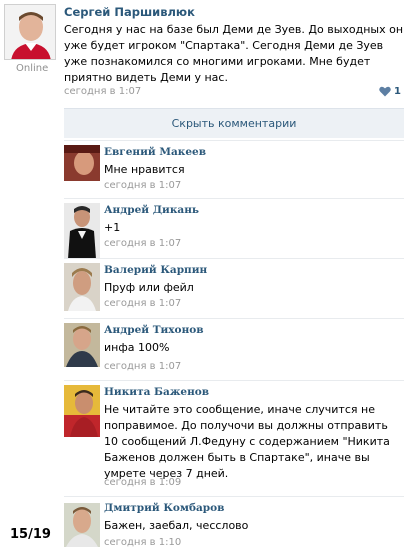 The width and height of the screenshot is (409, 553). I want to click on comment-text: Мне нравится, so click(144, 169).